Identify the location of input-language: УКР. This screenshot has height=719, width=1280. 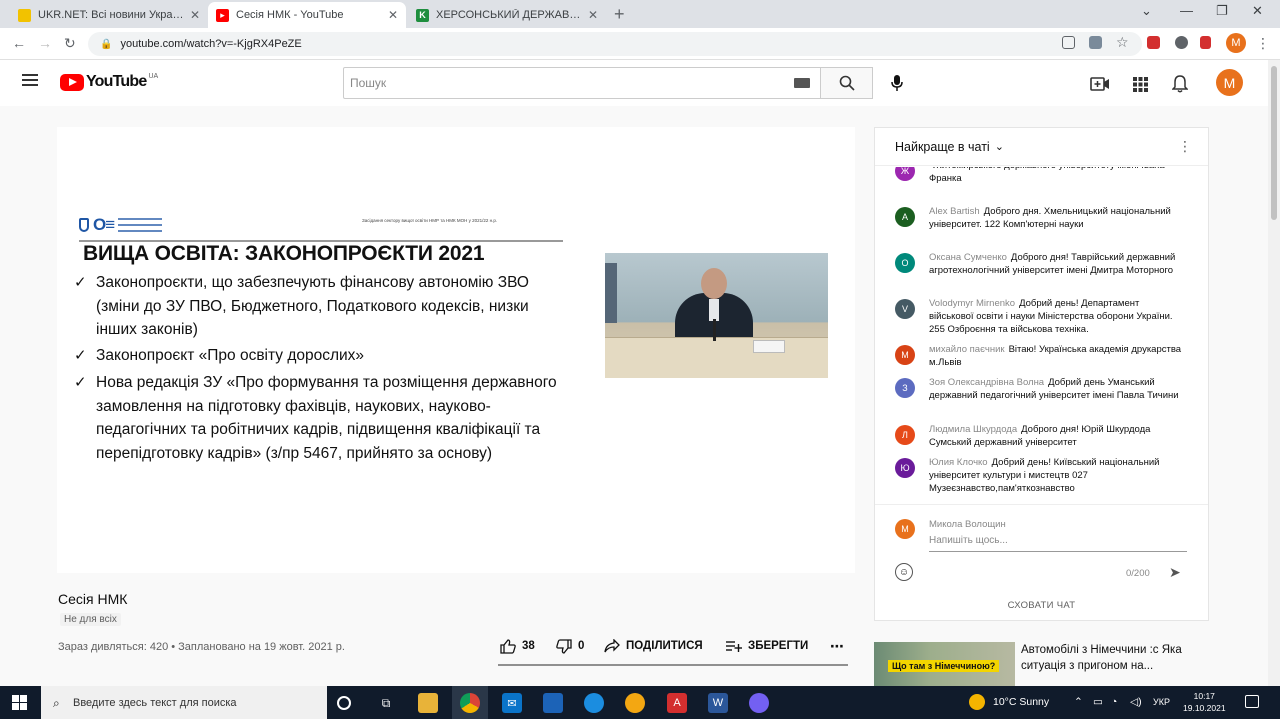
(1161, 702).